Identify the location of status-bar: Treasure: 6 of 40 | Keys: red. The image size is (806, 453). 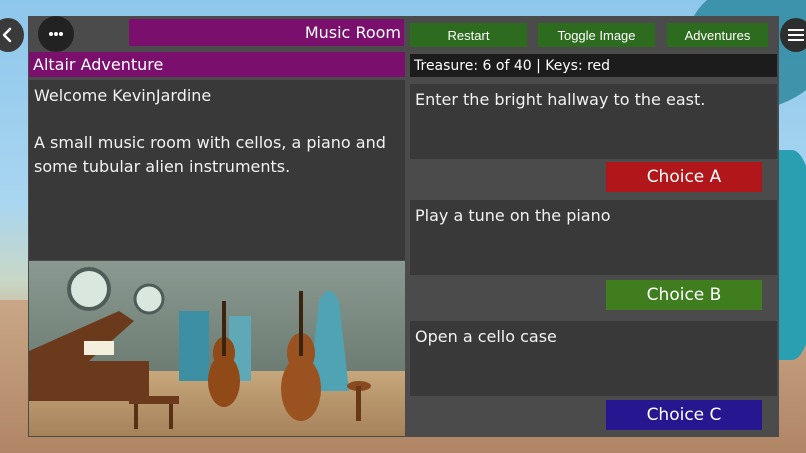
(593, 65).